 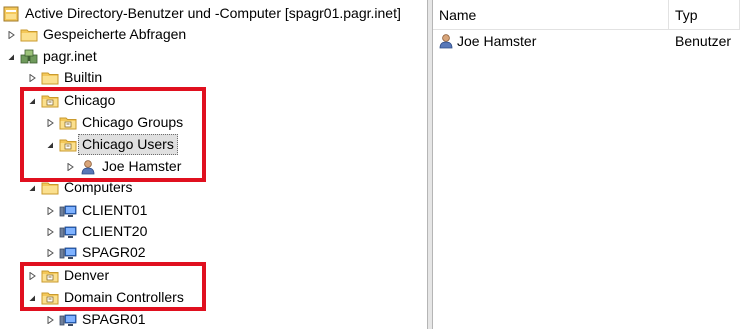 What do you see at coordinates (552, 41) in the screenshot?
I see `list-cell-name: Joe Hamster` at bounding box center [552, 41].